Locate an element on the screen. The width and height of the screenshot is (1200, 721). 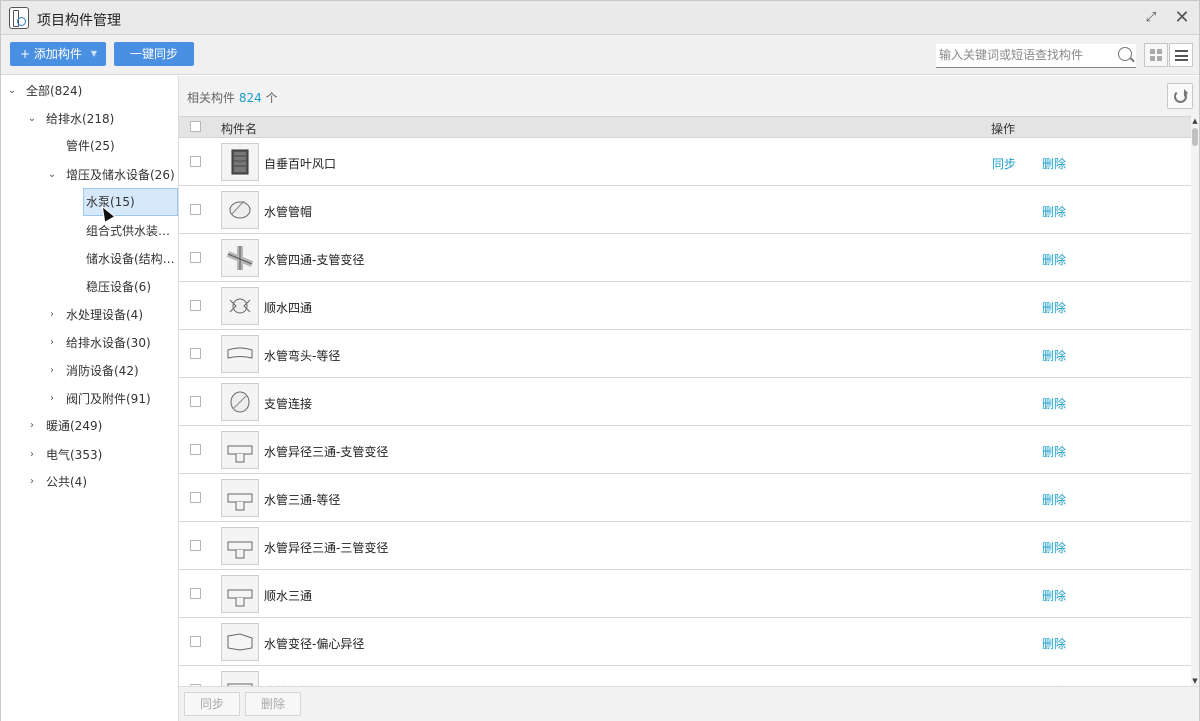
list-header: 相关构件 824 个 is located at coordinates (689, 96).